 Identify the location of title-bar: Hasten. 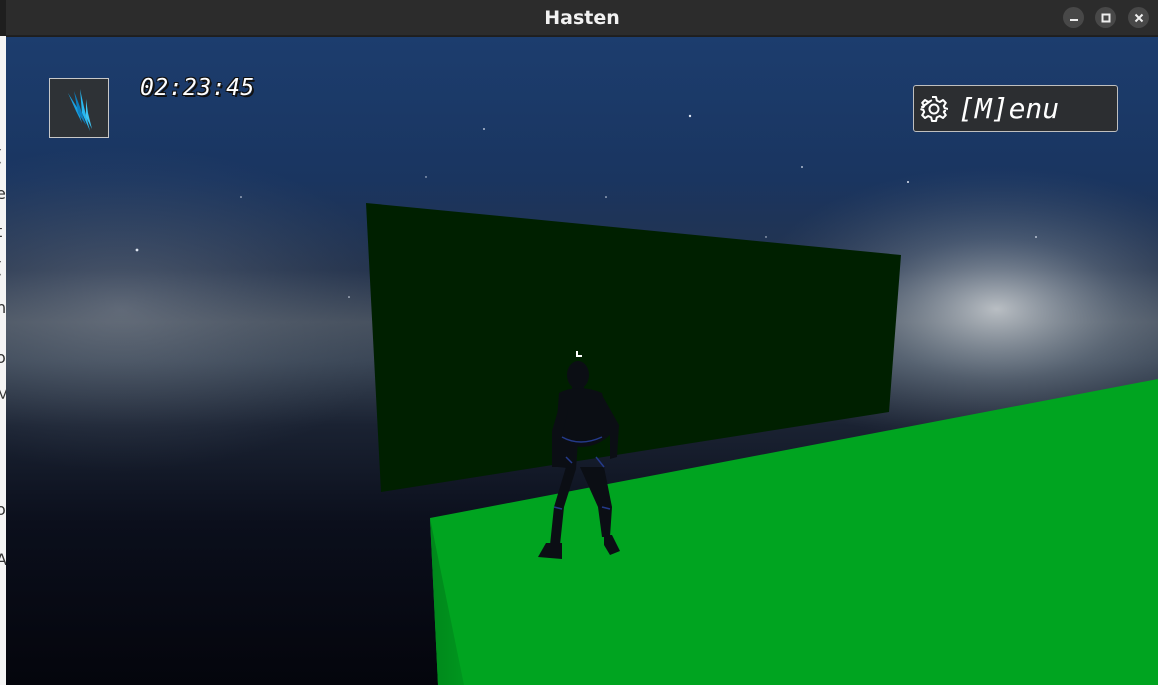
(582, 18).